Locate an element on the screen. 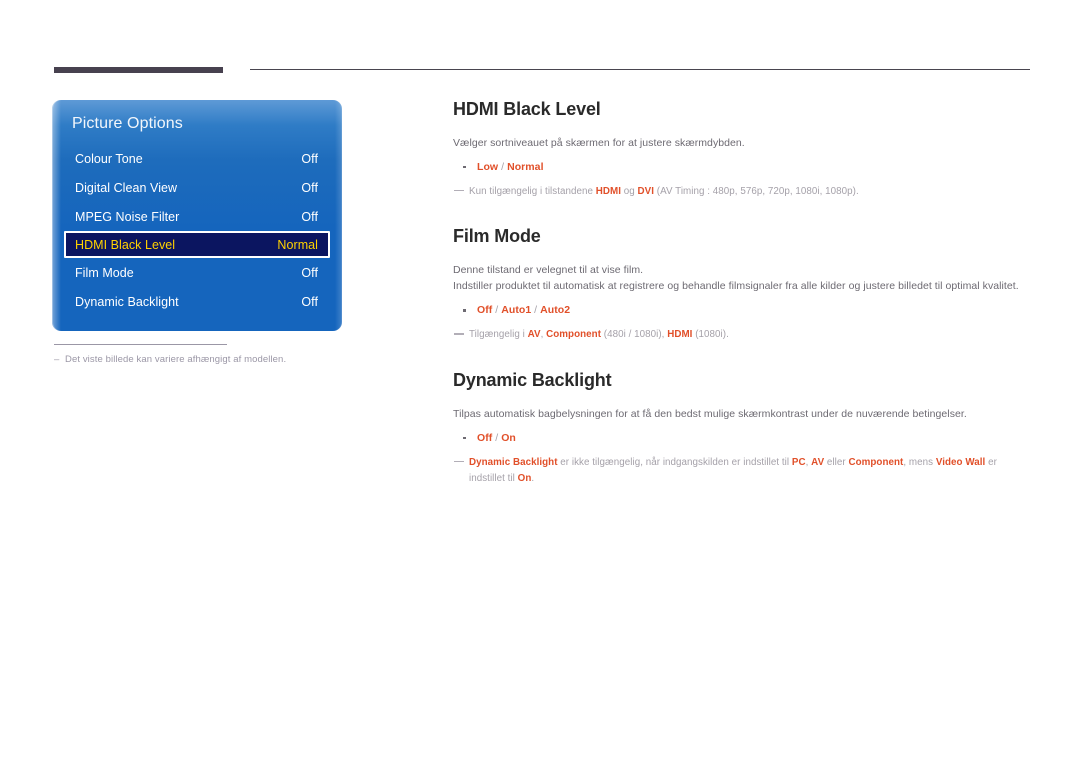  osd-row-label: MPEG Noise Filter is located at coordinates (127, 216).